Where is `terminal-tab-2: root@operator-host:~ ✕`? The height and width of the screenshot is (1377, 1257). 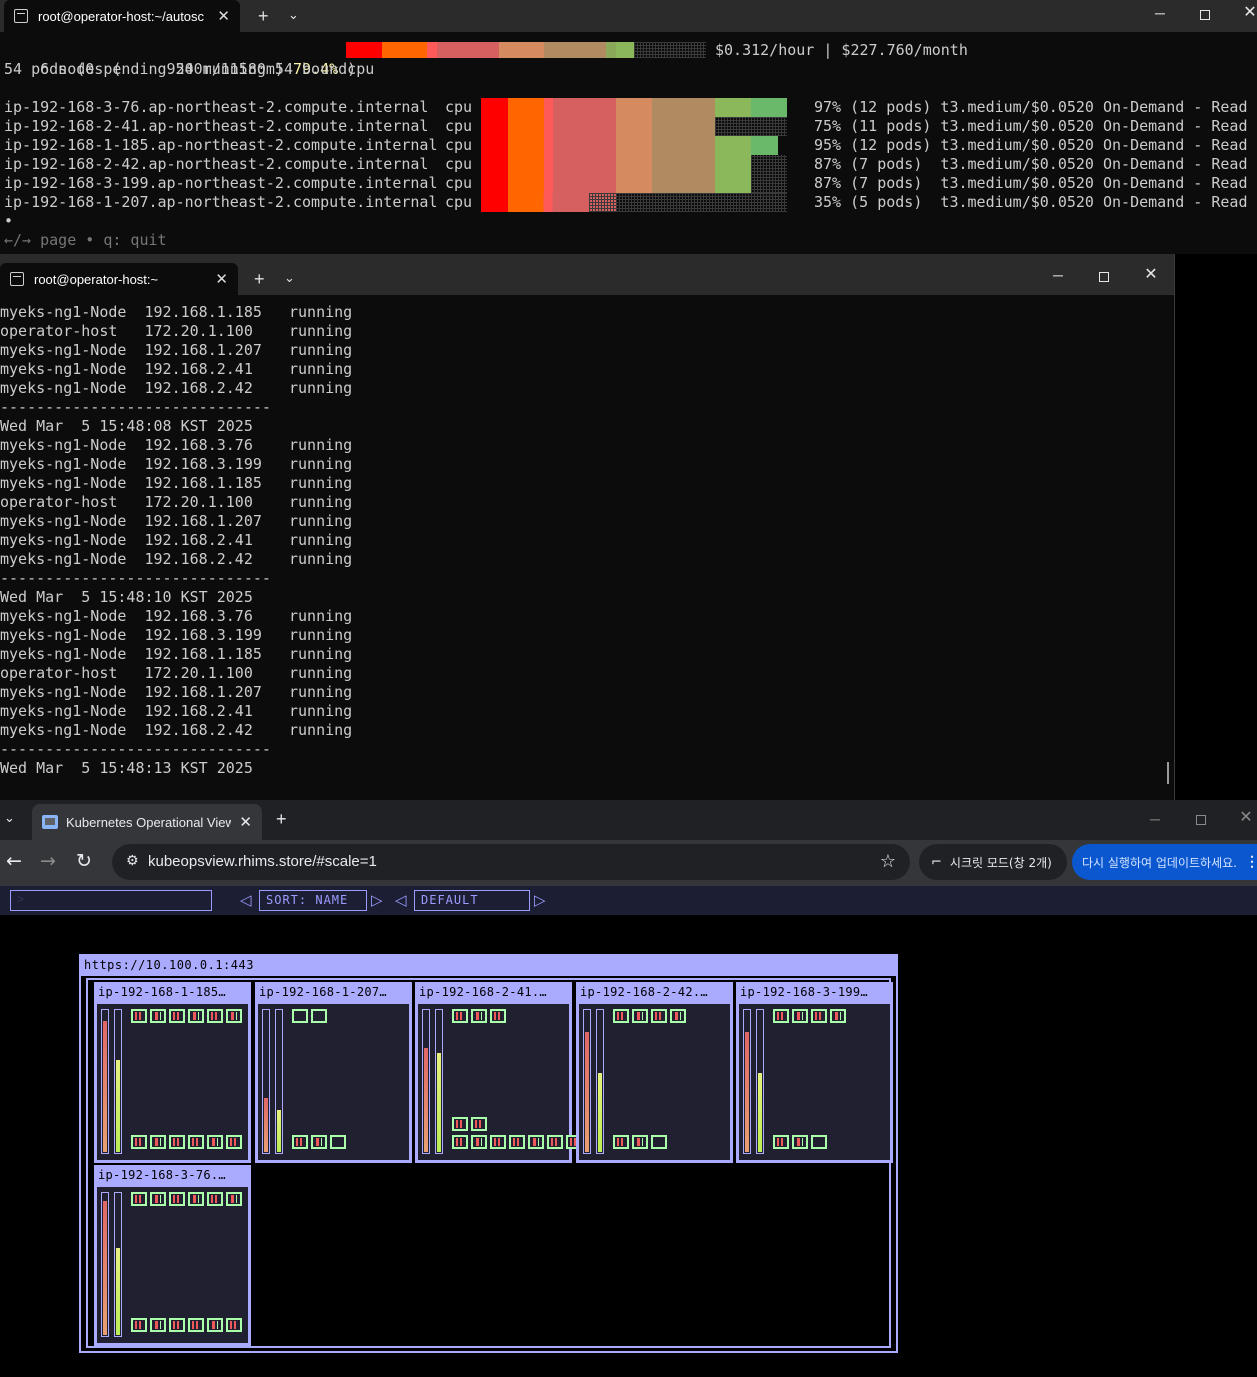
terminal-tab-2: root@operator-host:~ ✕ is located at coordinates (119, 279).